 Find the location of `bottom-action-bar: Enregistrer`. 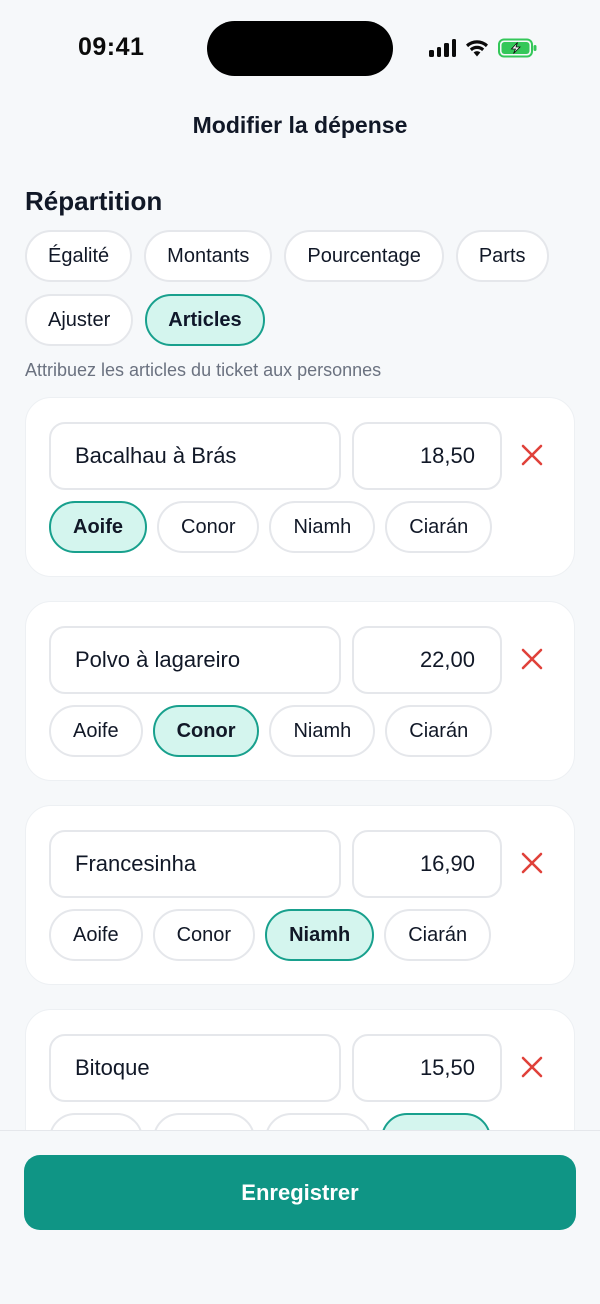

bottom-action-bar: Enregistrer is located at coordinates (300, 1217).